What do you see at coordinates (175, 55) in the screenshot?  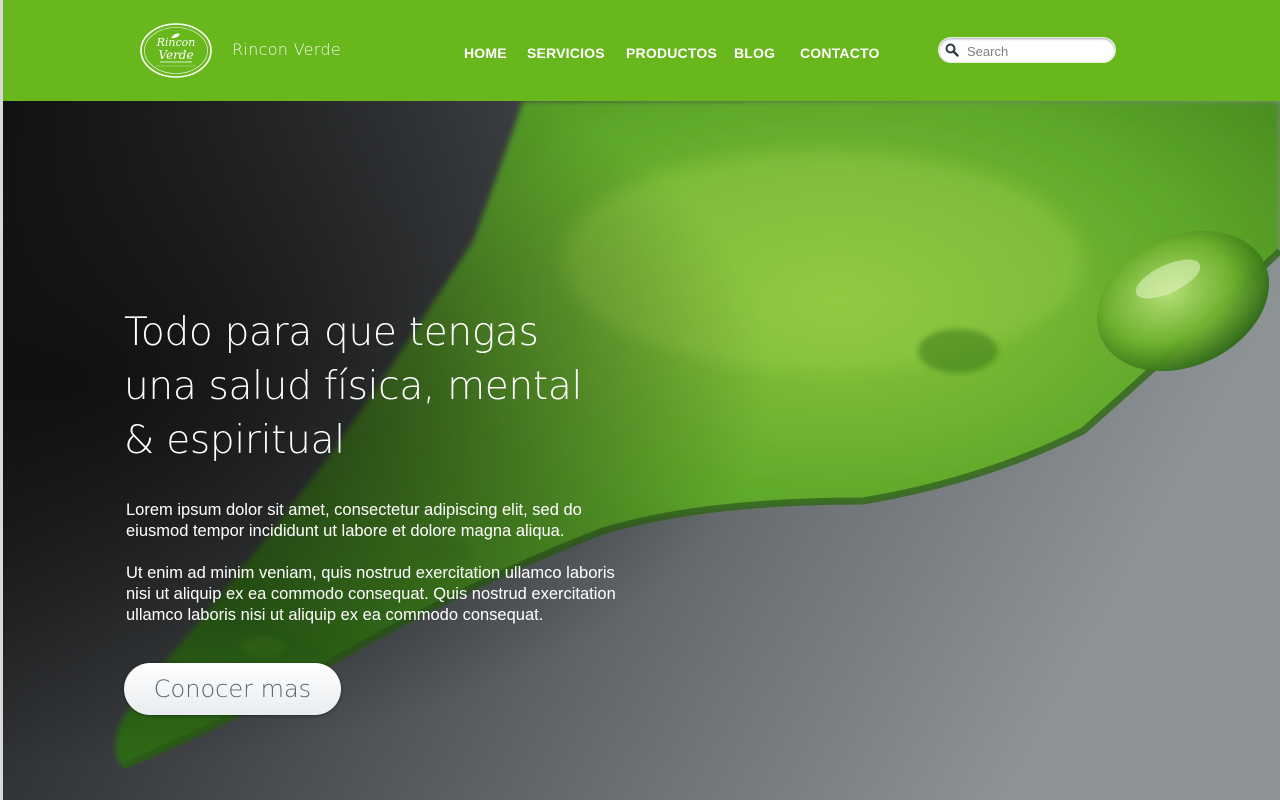 I see `svg-text: Verde` at bounding box center [175, 55].